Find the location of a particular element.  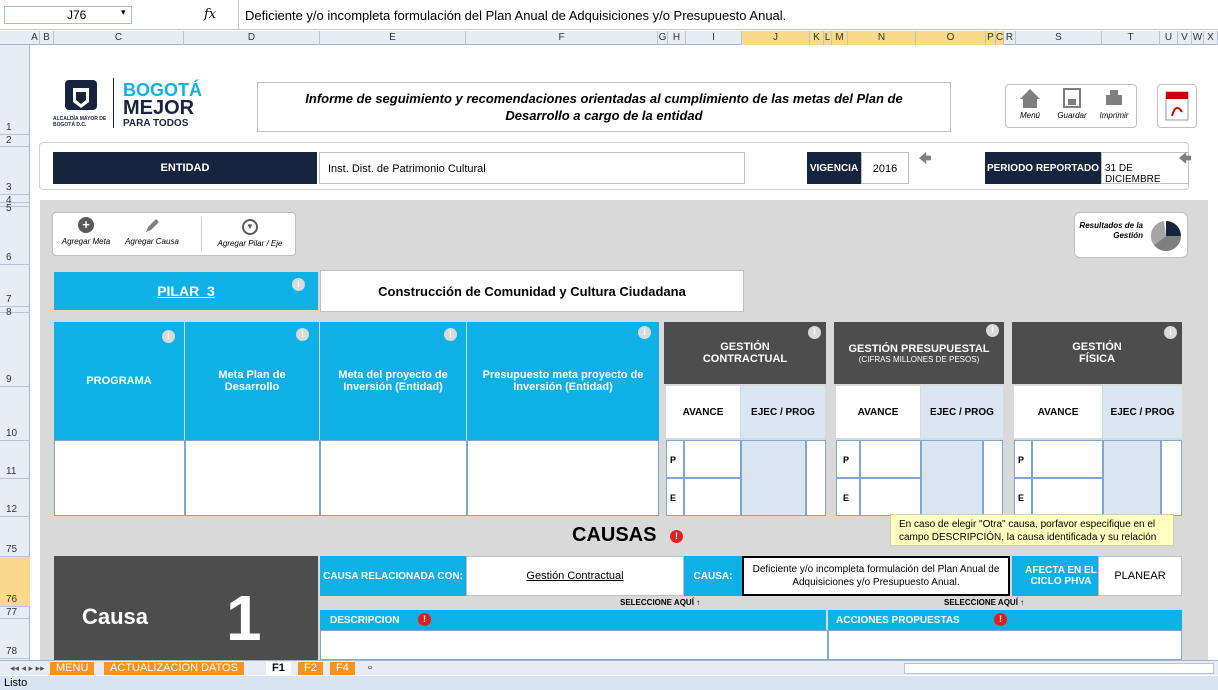

column-header: V is located at coordinates (1185, 38).